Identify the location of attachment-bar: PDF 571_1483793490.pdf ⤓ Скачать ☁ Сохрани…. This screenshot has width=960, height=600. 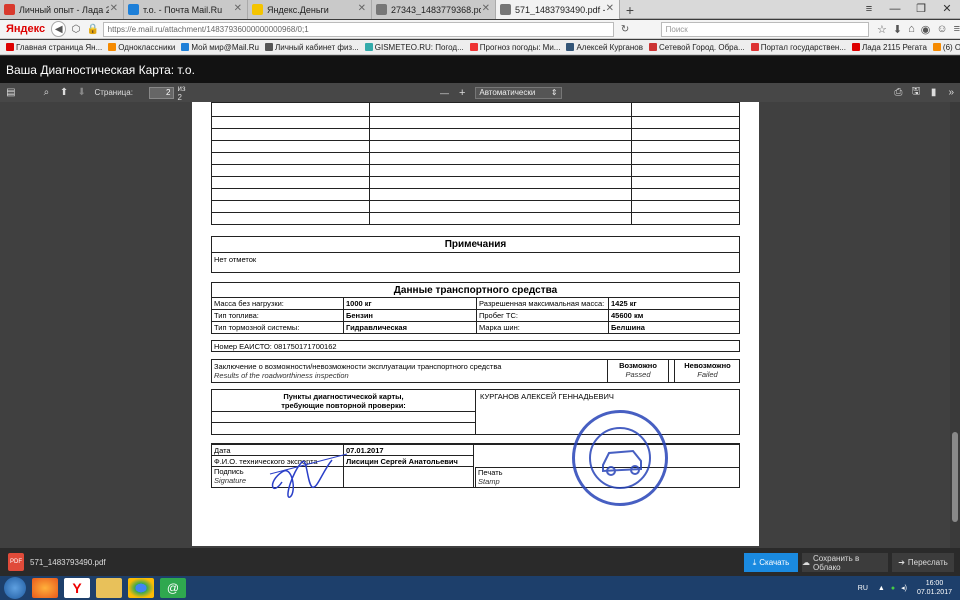
(480, 562).